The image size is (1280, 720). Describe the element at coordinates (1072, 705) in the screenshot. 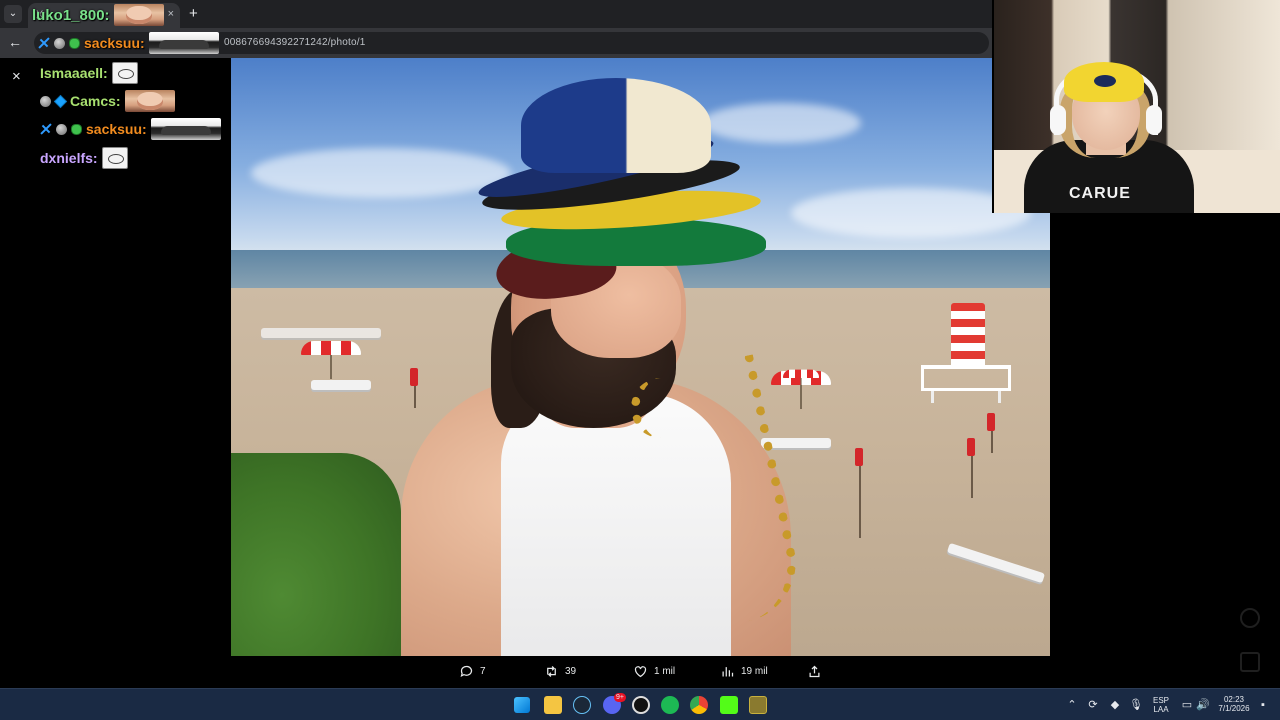

I see `chevron-up-icon: ⌃` at that location.